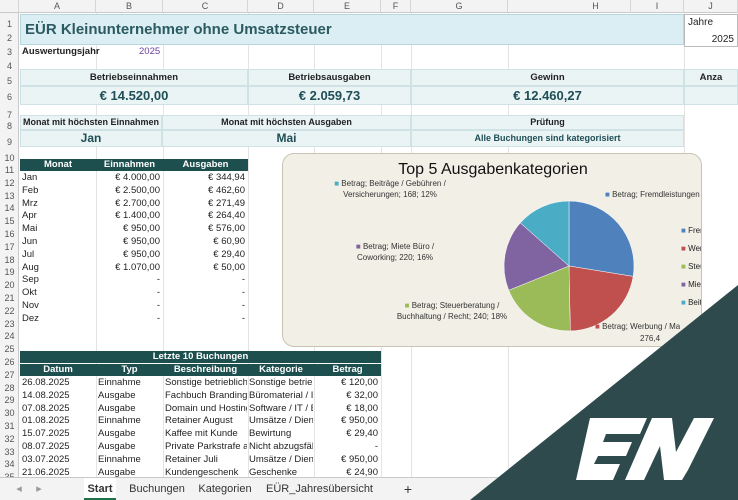 The height and width of the screenshot is (500, 738). Describe the element at coordinates (205, 6) in the screenshot. I see `col-header-c: C` at that location.